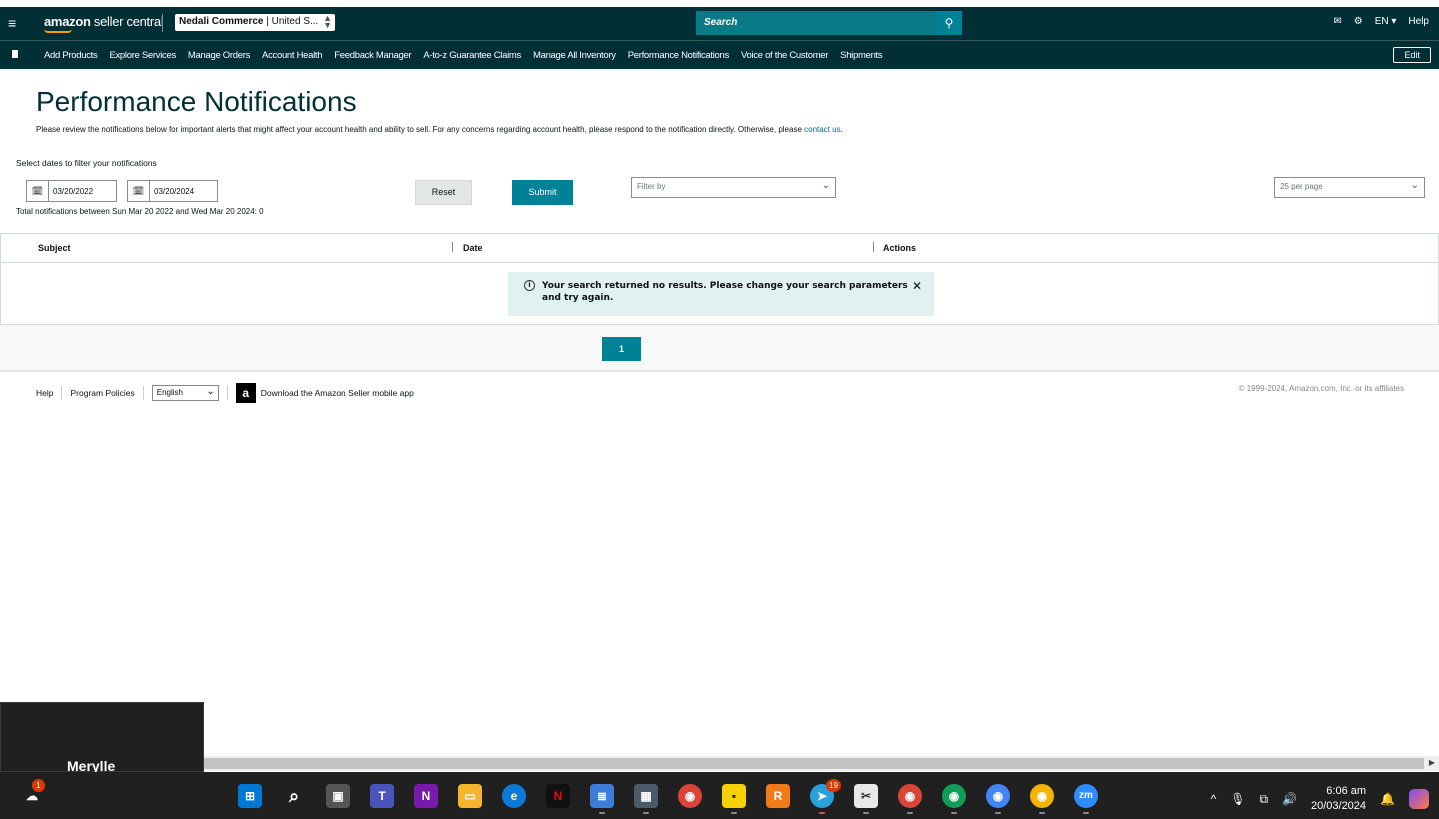  What do you see at coordinates (1237, 799) in the screenshot?
I see `microphone-icon: 🎙` at bounding box center [1237, 799].